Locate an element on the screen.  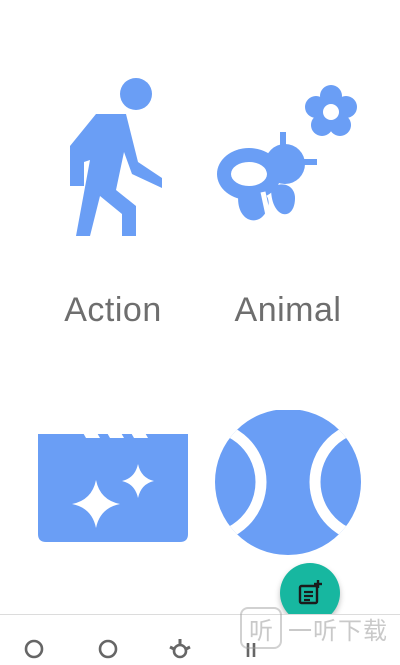
person-walking-icon is located at coordinates (113, 155).